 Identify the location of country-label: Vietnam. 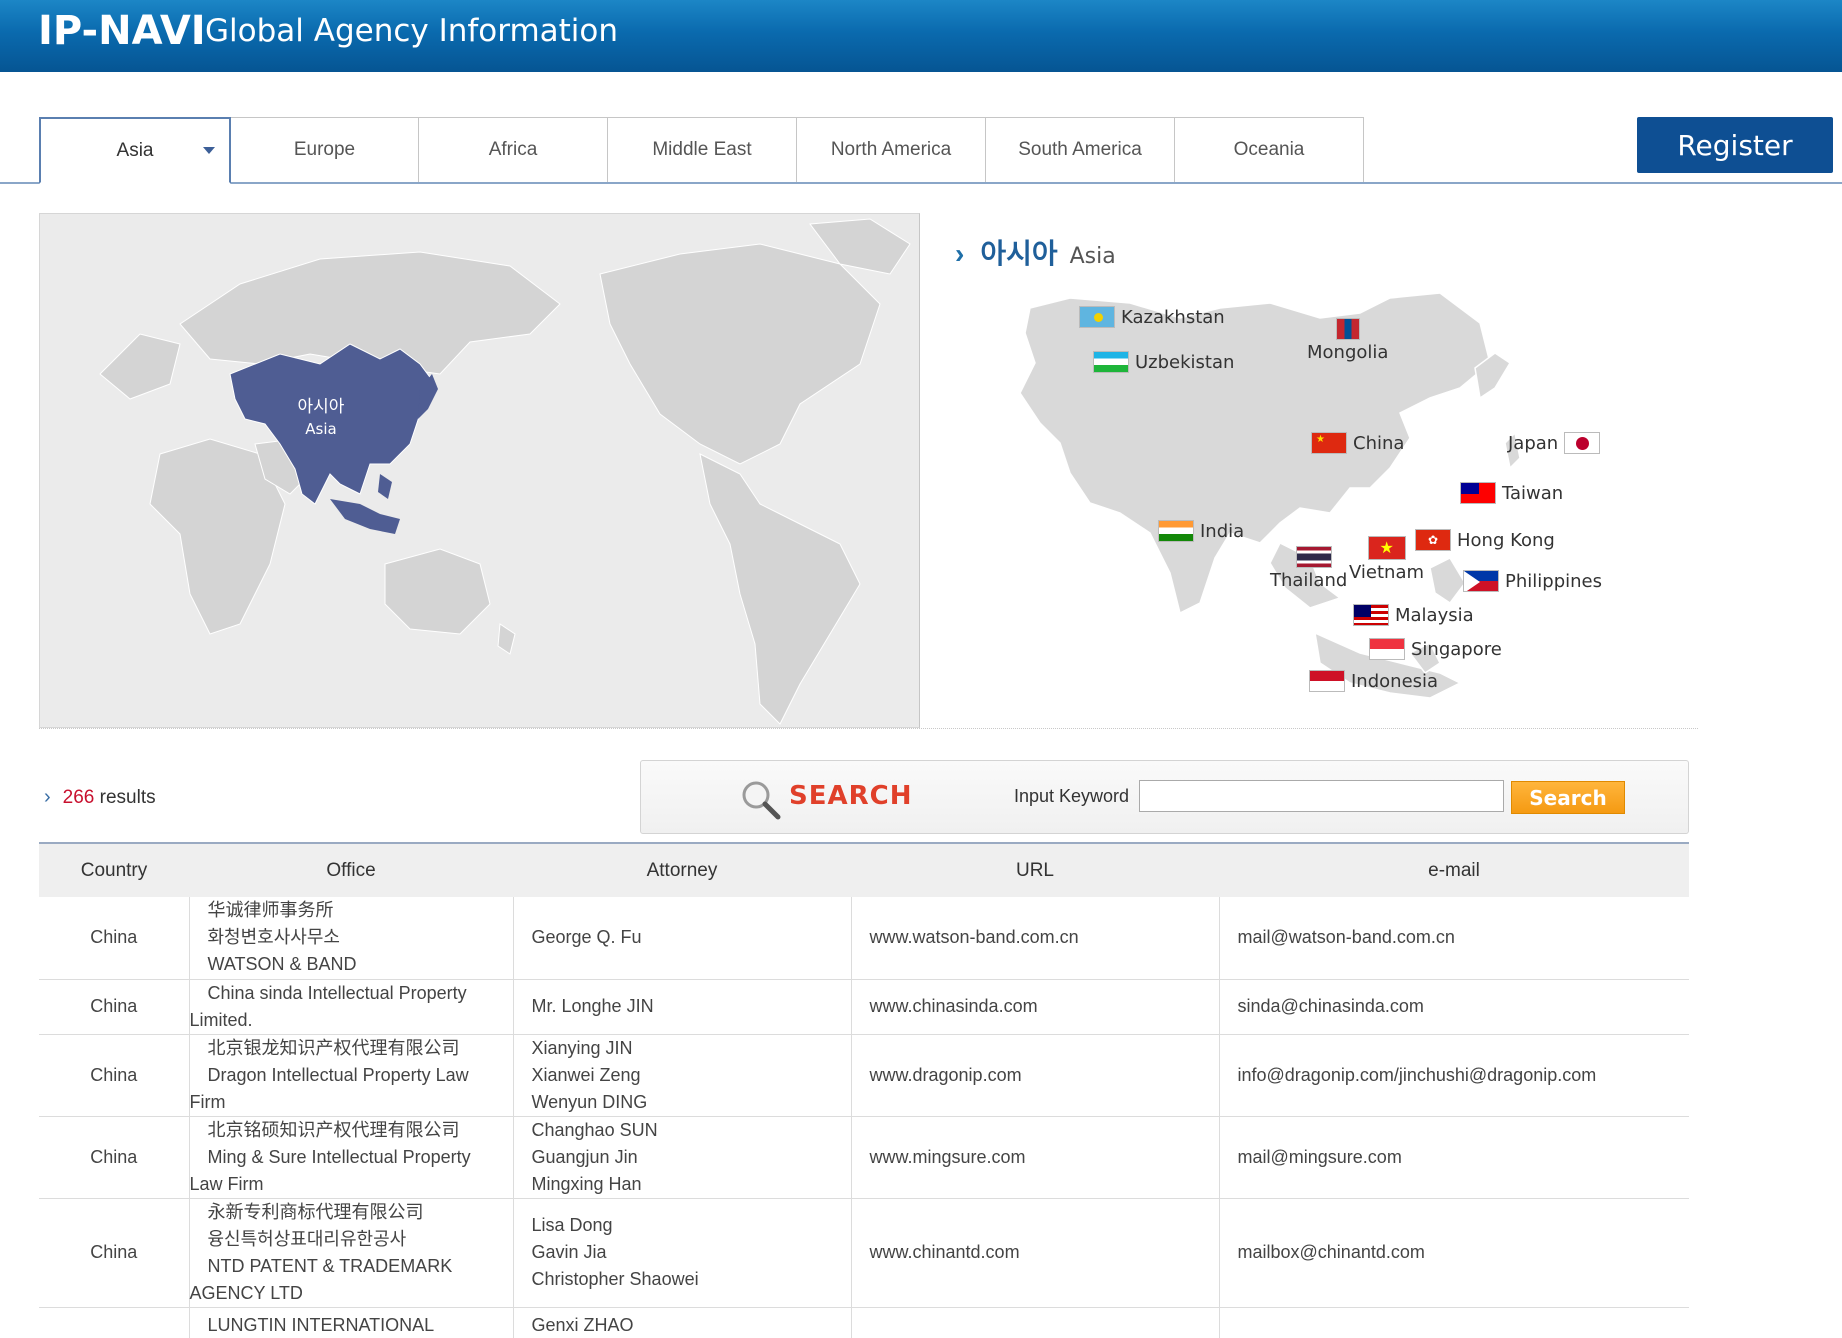
(1387, 572).